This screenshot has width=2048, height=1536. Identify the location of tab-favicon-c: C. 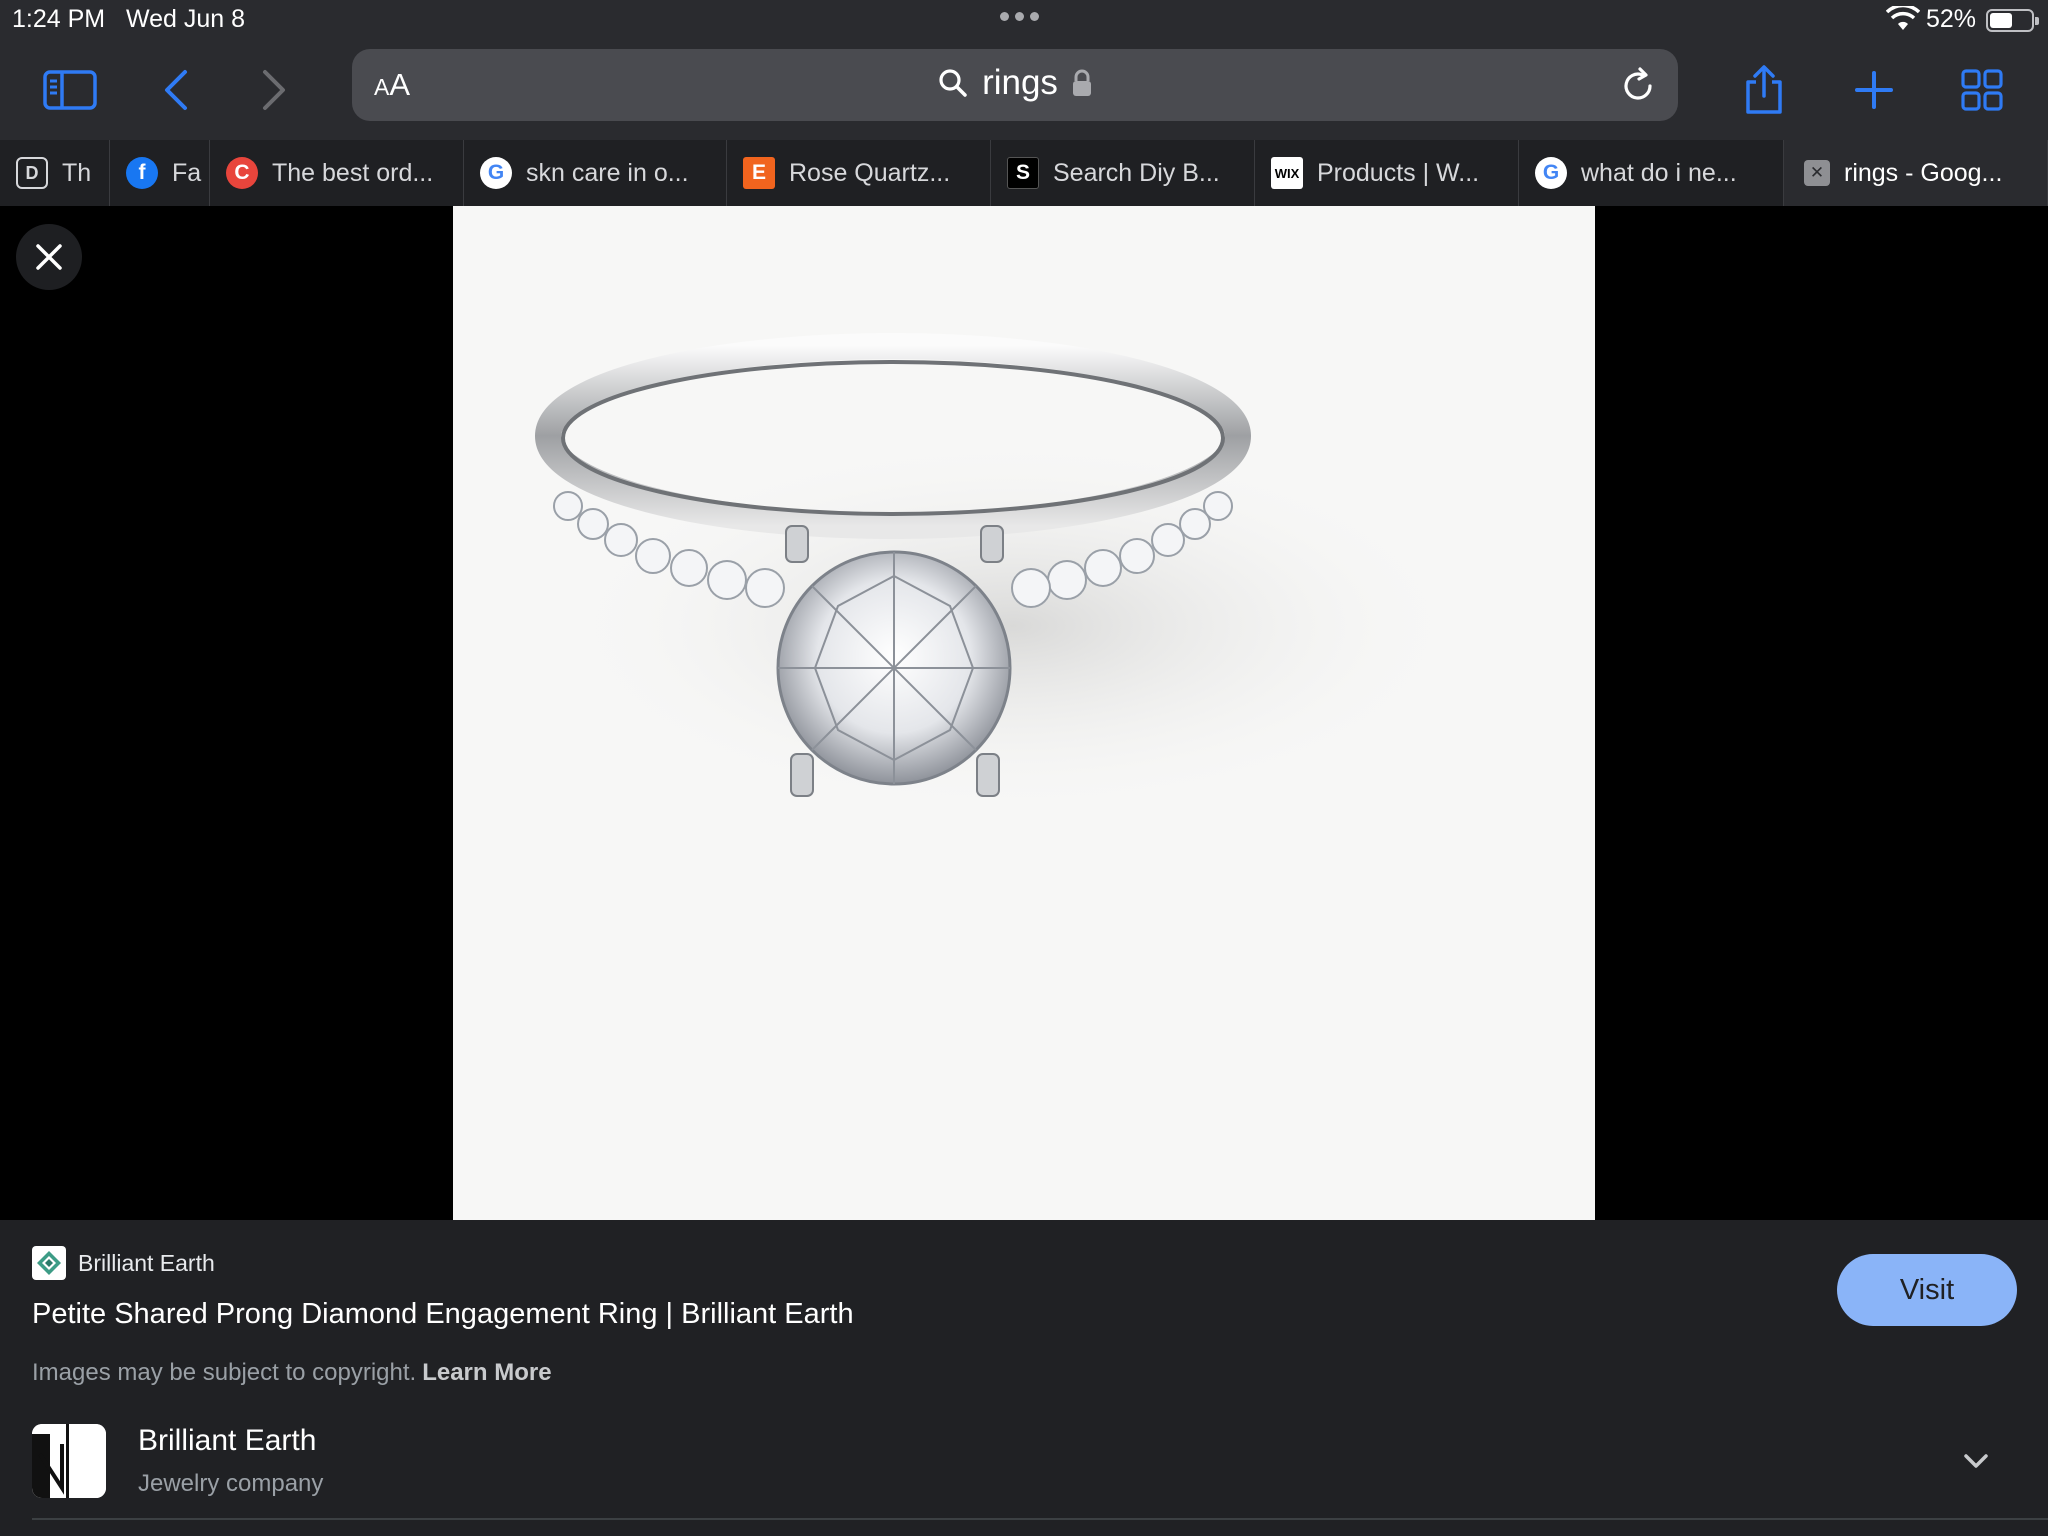
(242, 173).